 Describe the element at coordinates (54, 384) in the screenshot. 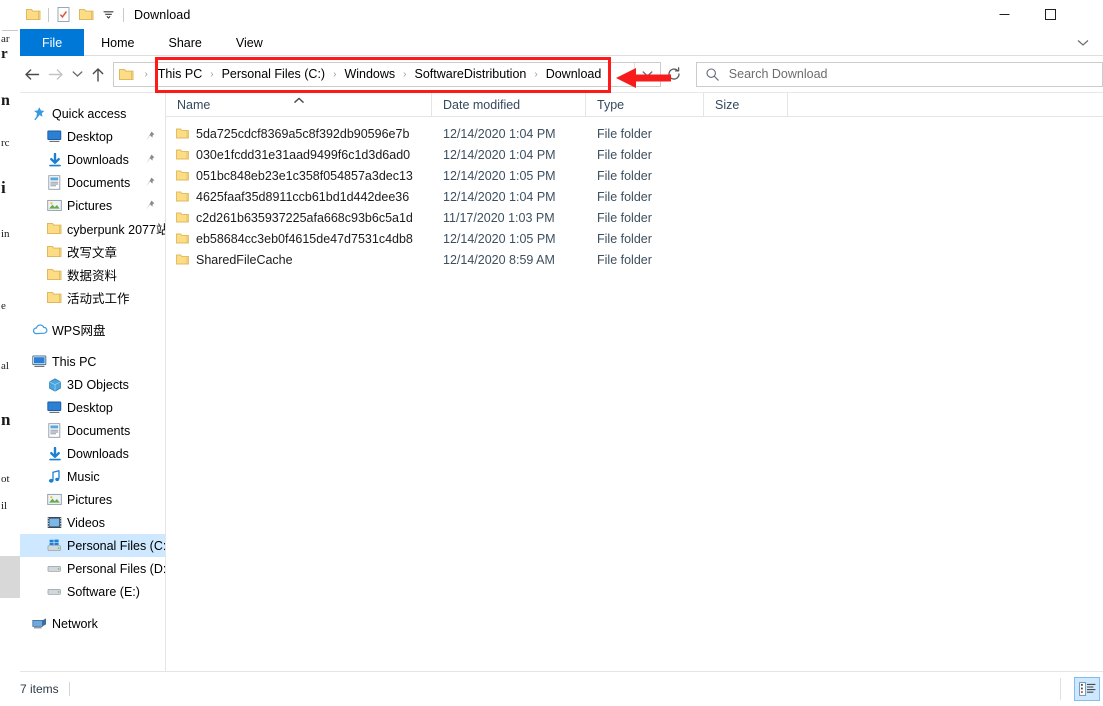

I see `3d-objects-icon` at that location.